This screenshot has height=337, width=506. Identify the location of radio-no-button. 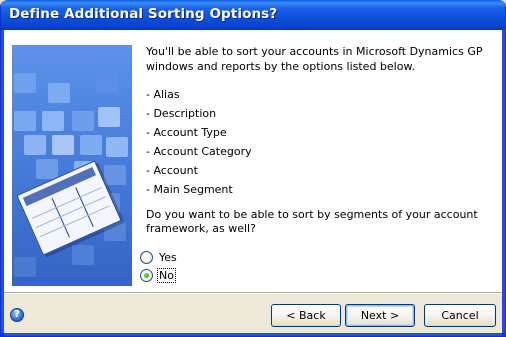
(146, 275).